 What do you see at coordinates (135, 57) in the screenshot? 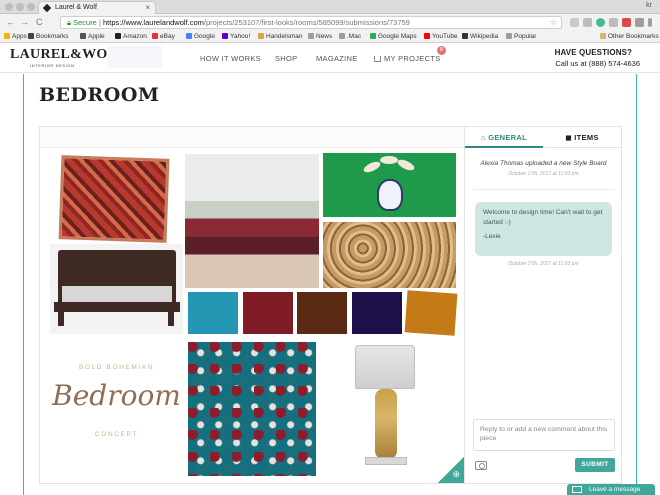
I see `header-blank-area` at bounding box center [135, 57].